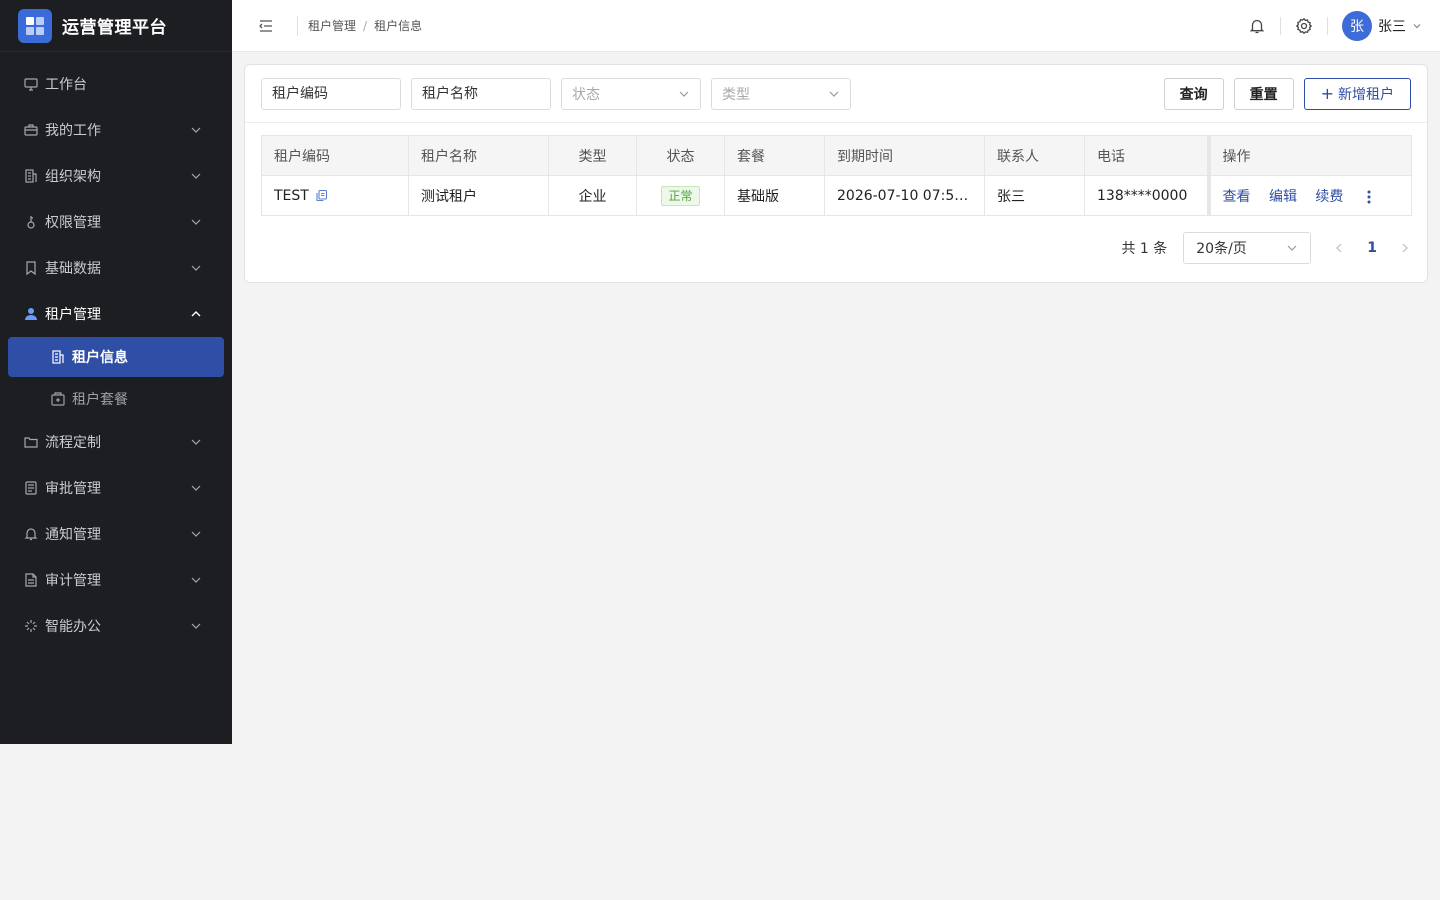 Image resolution: width=1440 pixels, height=900 pixels. Describe the element at coordinates (73, 627) in the screenshot. I see `sidebar-item-label: 智能办公` at that location.